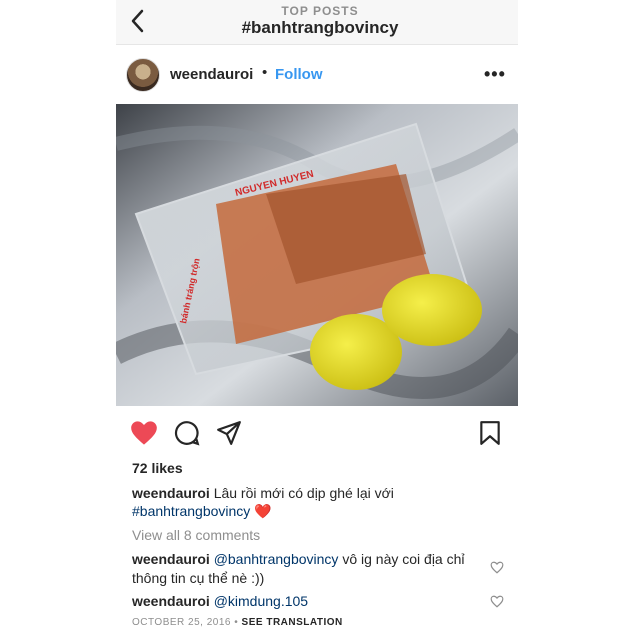  I want to click on section-label: TOP POSTS, so click(320, 11).